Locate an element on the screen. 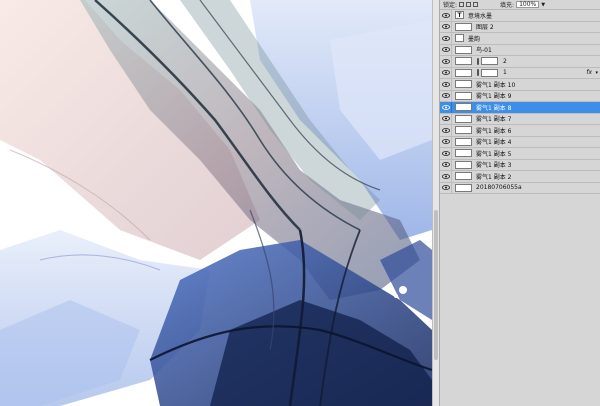 The image size is (600, 406). expand-effects-icon: ▾ is located at coordinates (596, 73).